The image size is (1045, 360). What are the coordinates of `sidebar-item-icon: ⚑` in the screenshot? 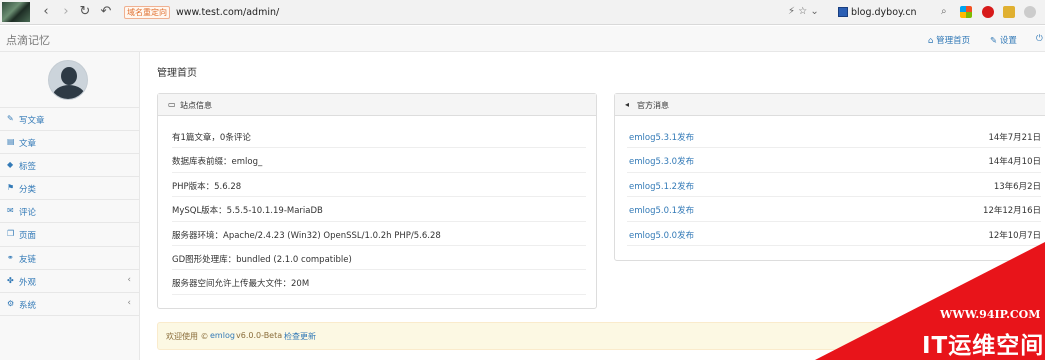 It's located at (11, 188).